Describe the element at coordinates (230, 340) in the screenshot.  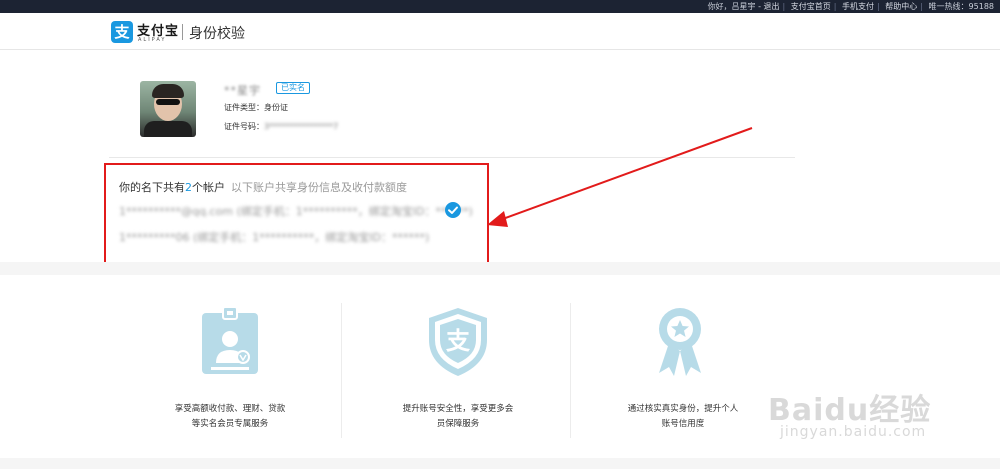
I see `id-card-icon` at that location.